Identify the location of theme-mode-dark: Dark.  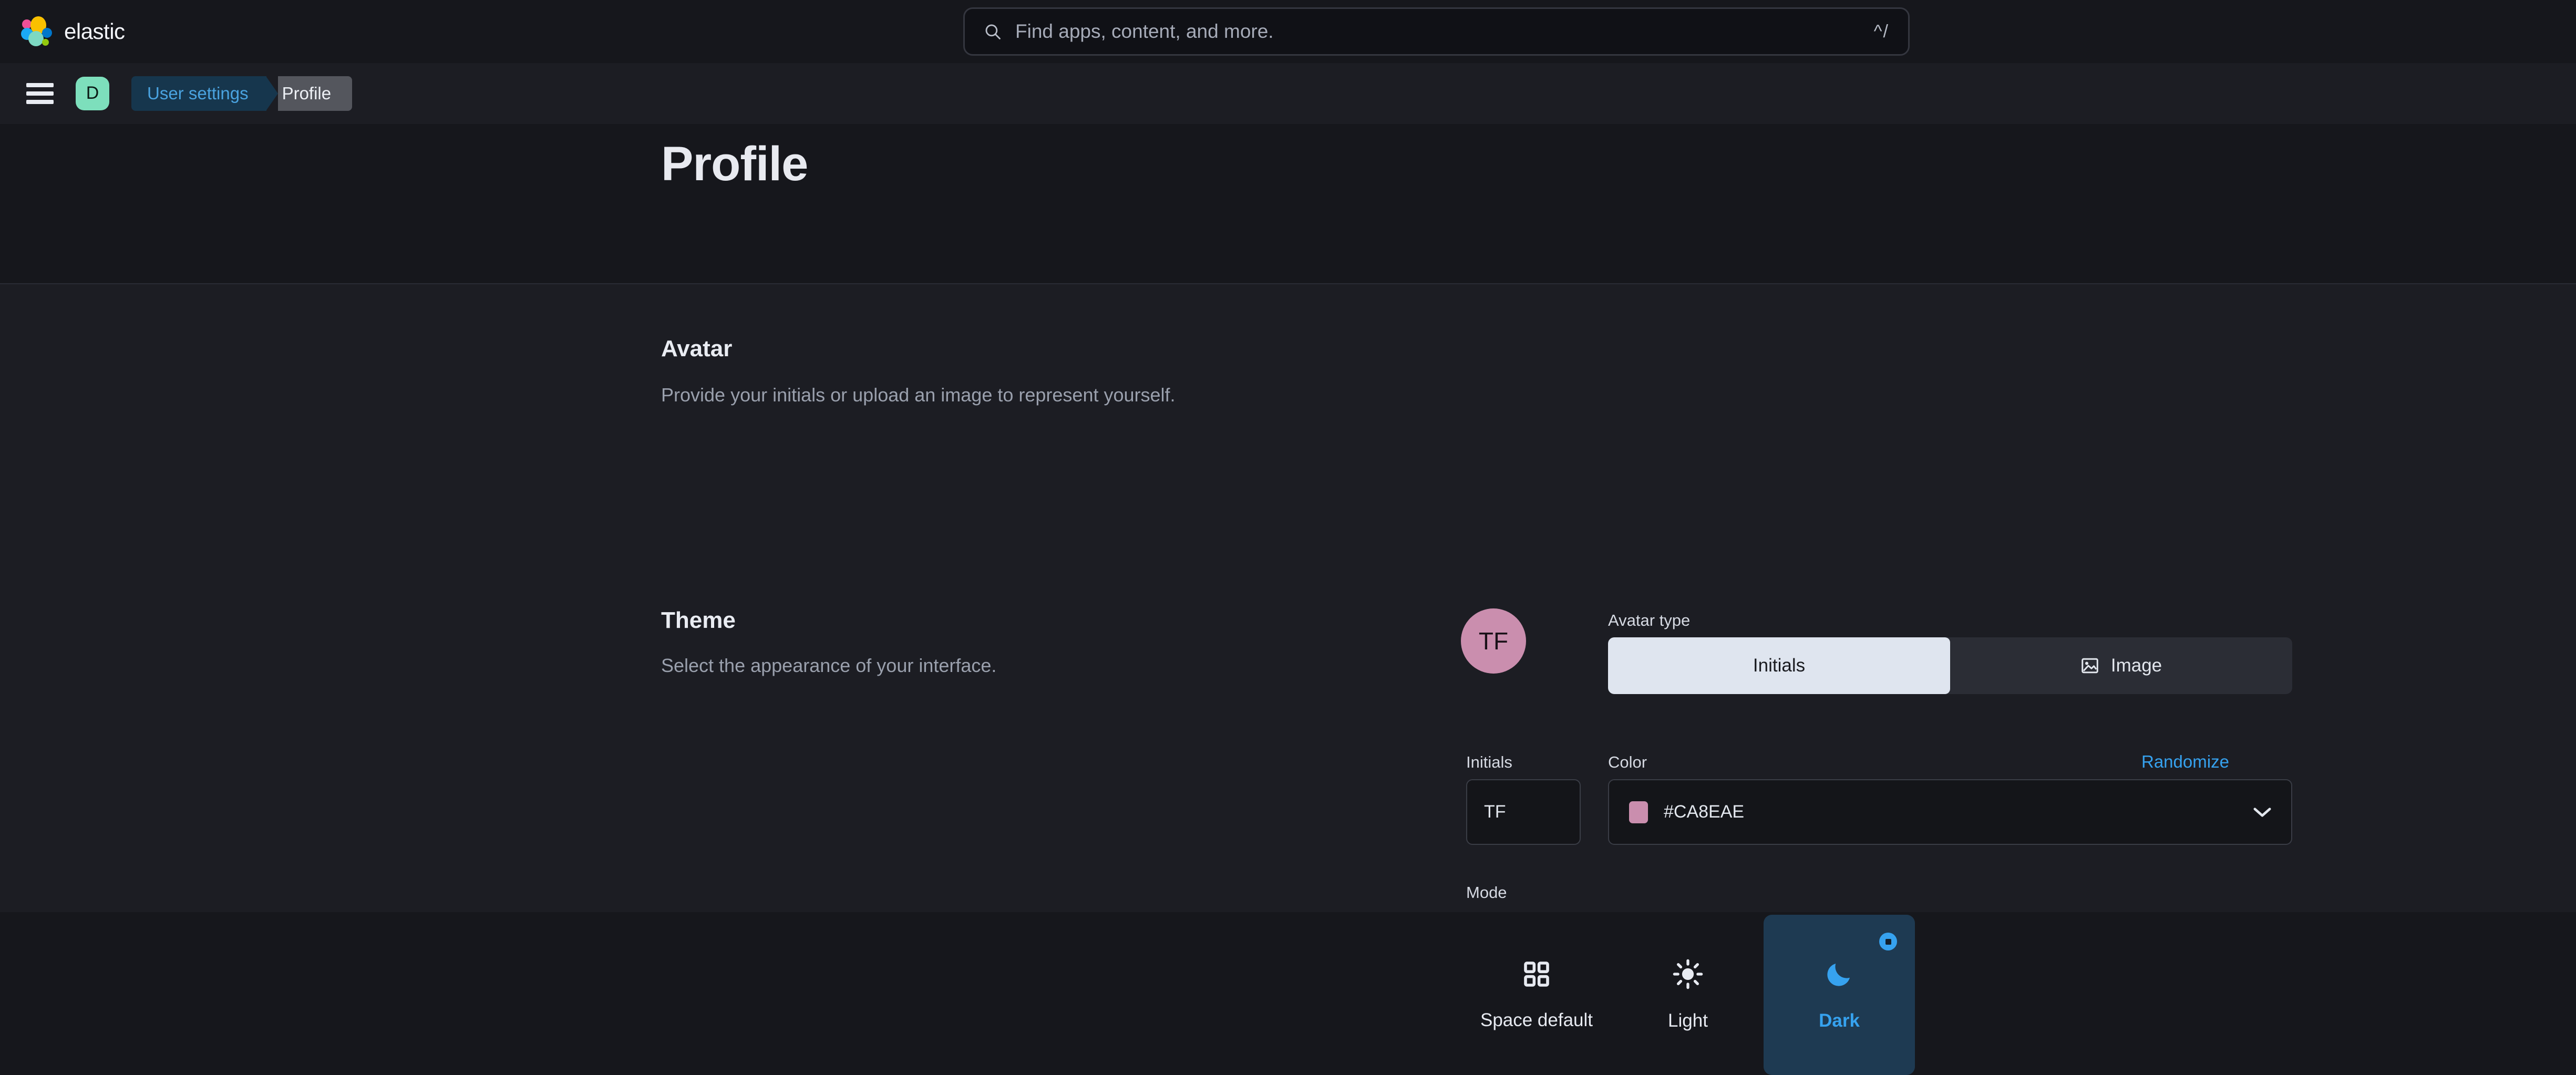
(1839, 995).